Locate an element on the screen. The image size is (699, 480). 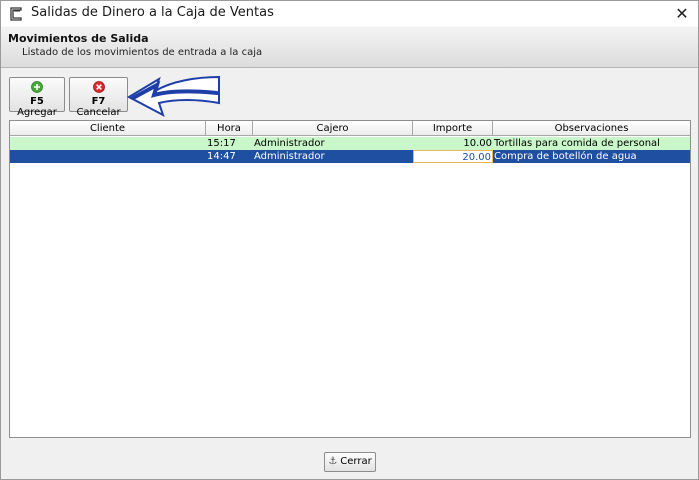
add-icon is located at coordinates (37, 87).